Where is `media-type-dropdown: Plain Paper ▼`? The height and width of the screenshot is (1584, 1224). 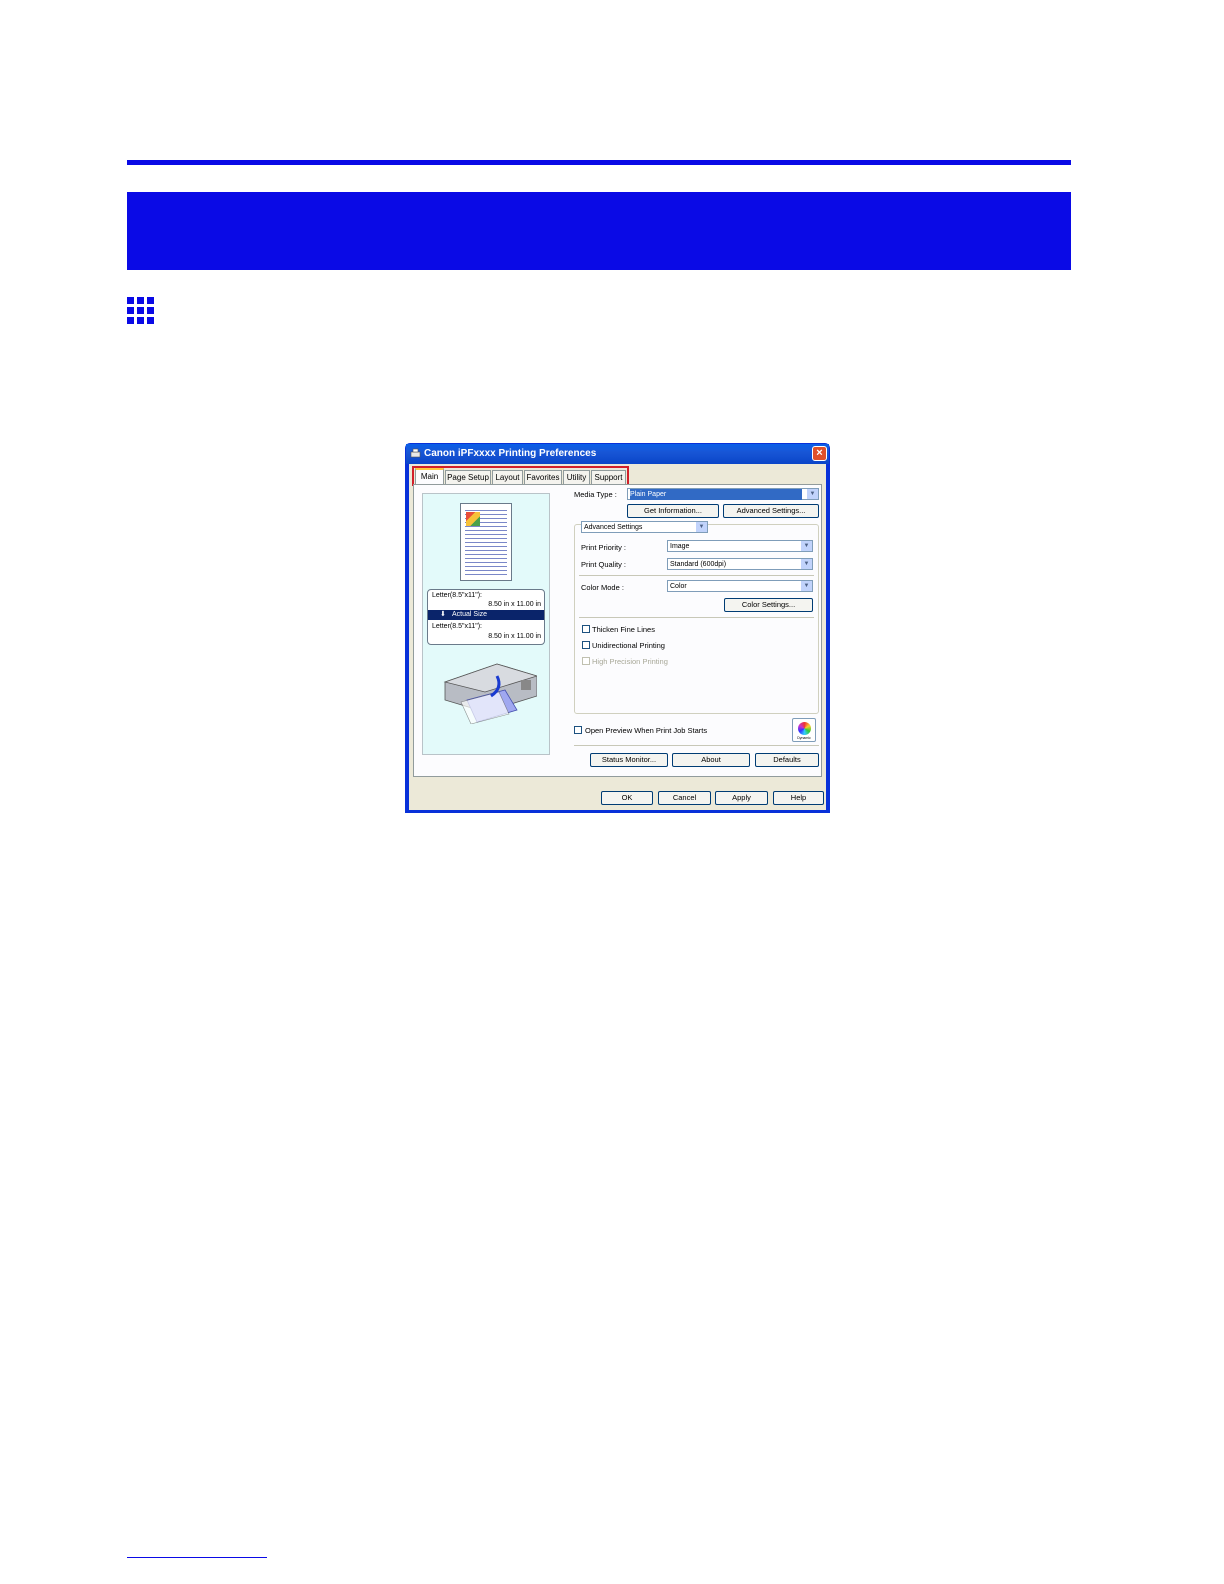
media-type-dropdown: Plain Paper ▼ is located at coordinates (723, 494).